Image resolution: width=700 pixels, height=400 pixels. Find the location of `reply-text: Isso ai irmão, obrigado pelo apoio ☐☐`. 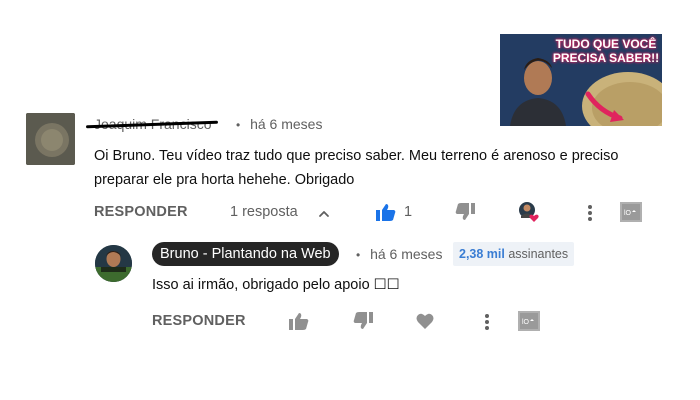

reply-text: Isso ai irmão, obrigado pelo apoio ☐☐ is located at coordinates (276, 285).